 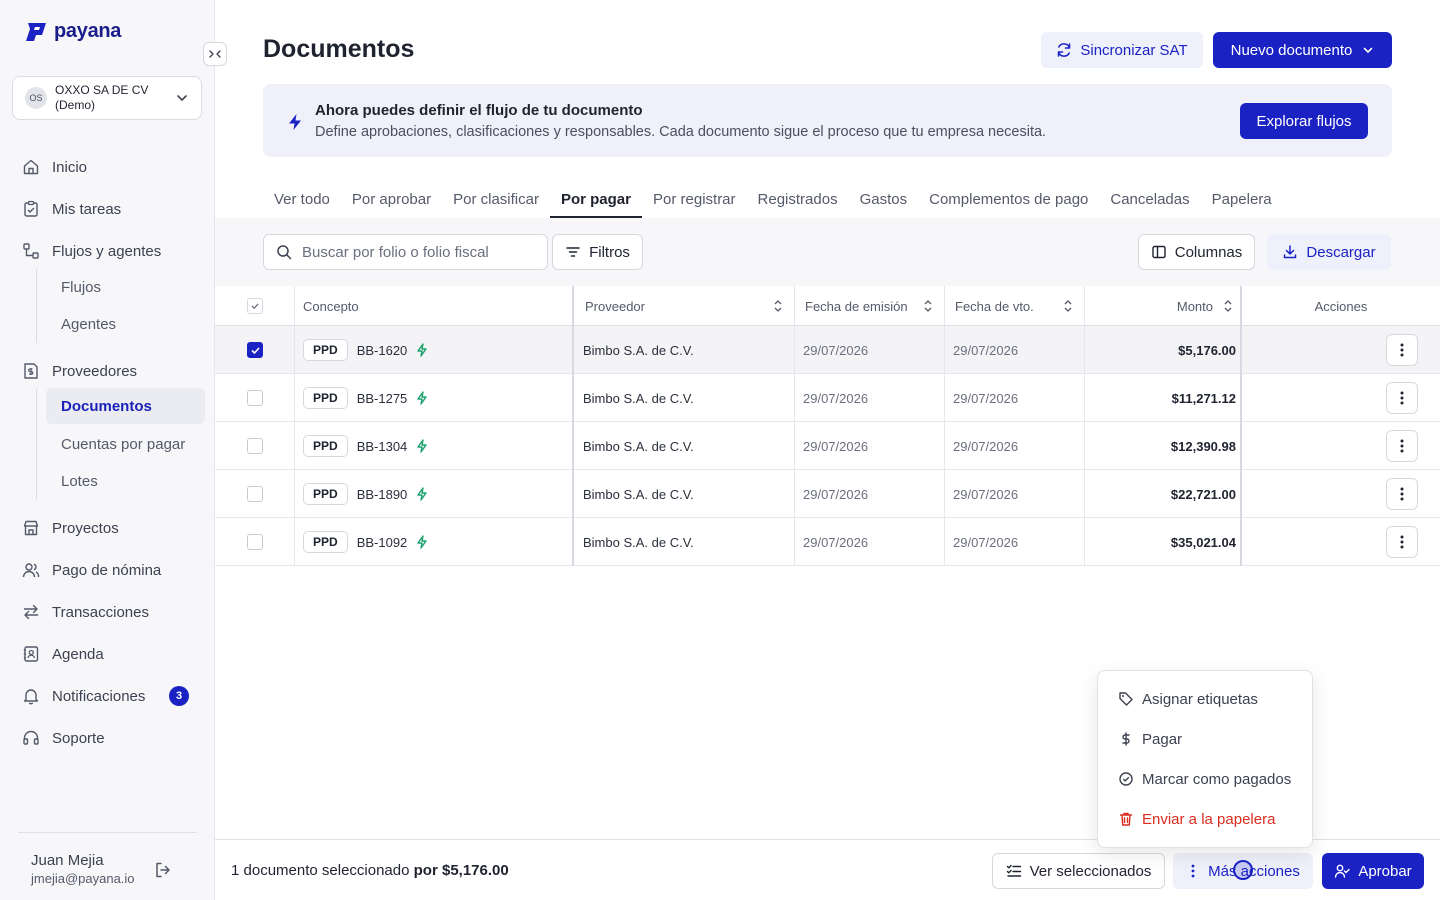 I want to click on sidebar-item-documentos: Documentos, so click(x=125, y=406).